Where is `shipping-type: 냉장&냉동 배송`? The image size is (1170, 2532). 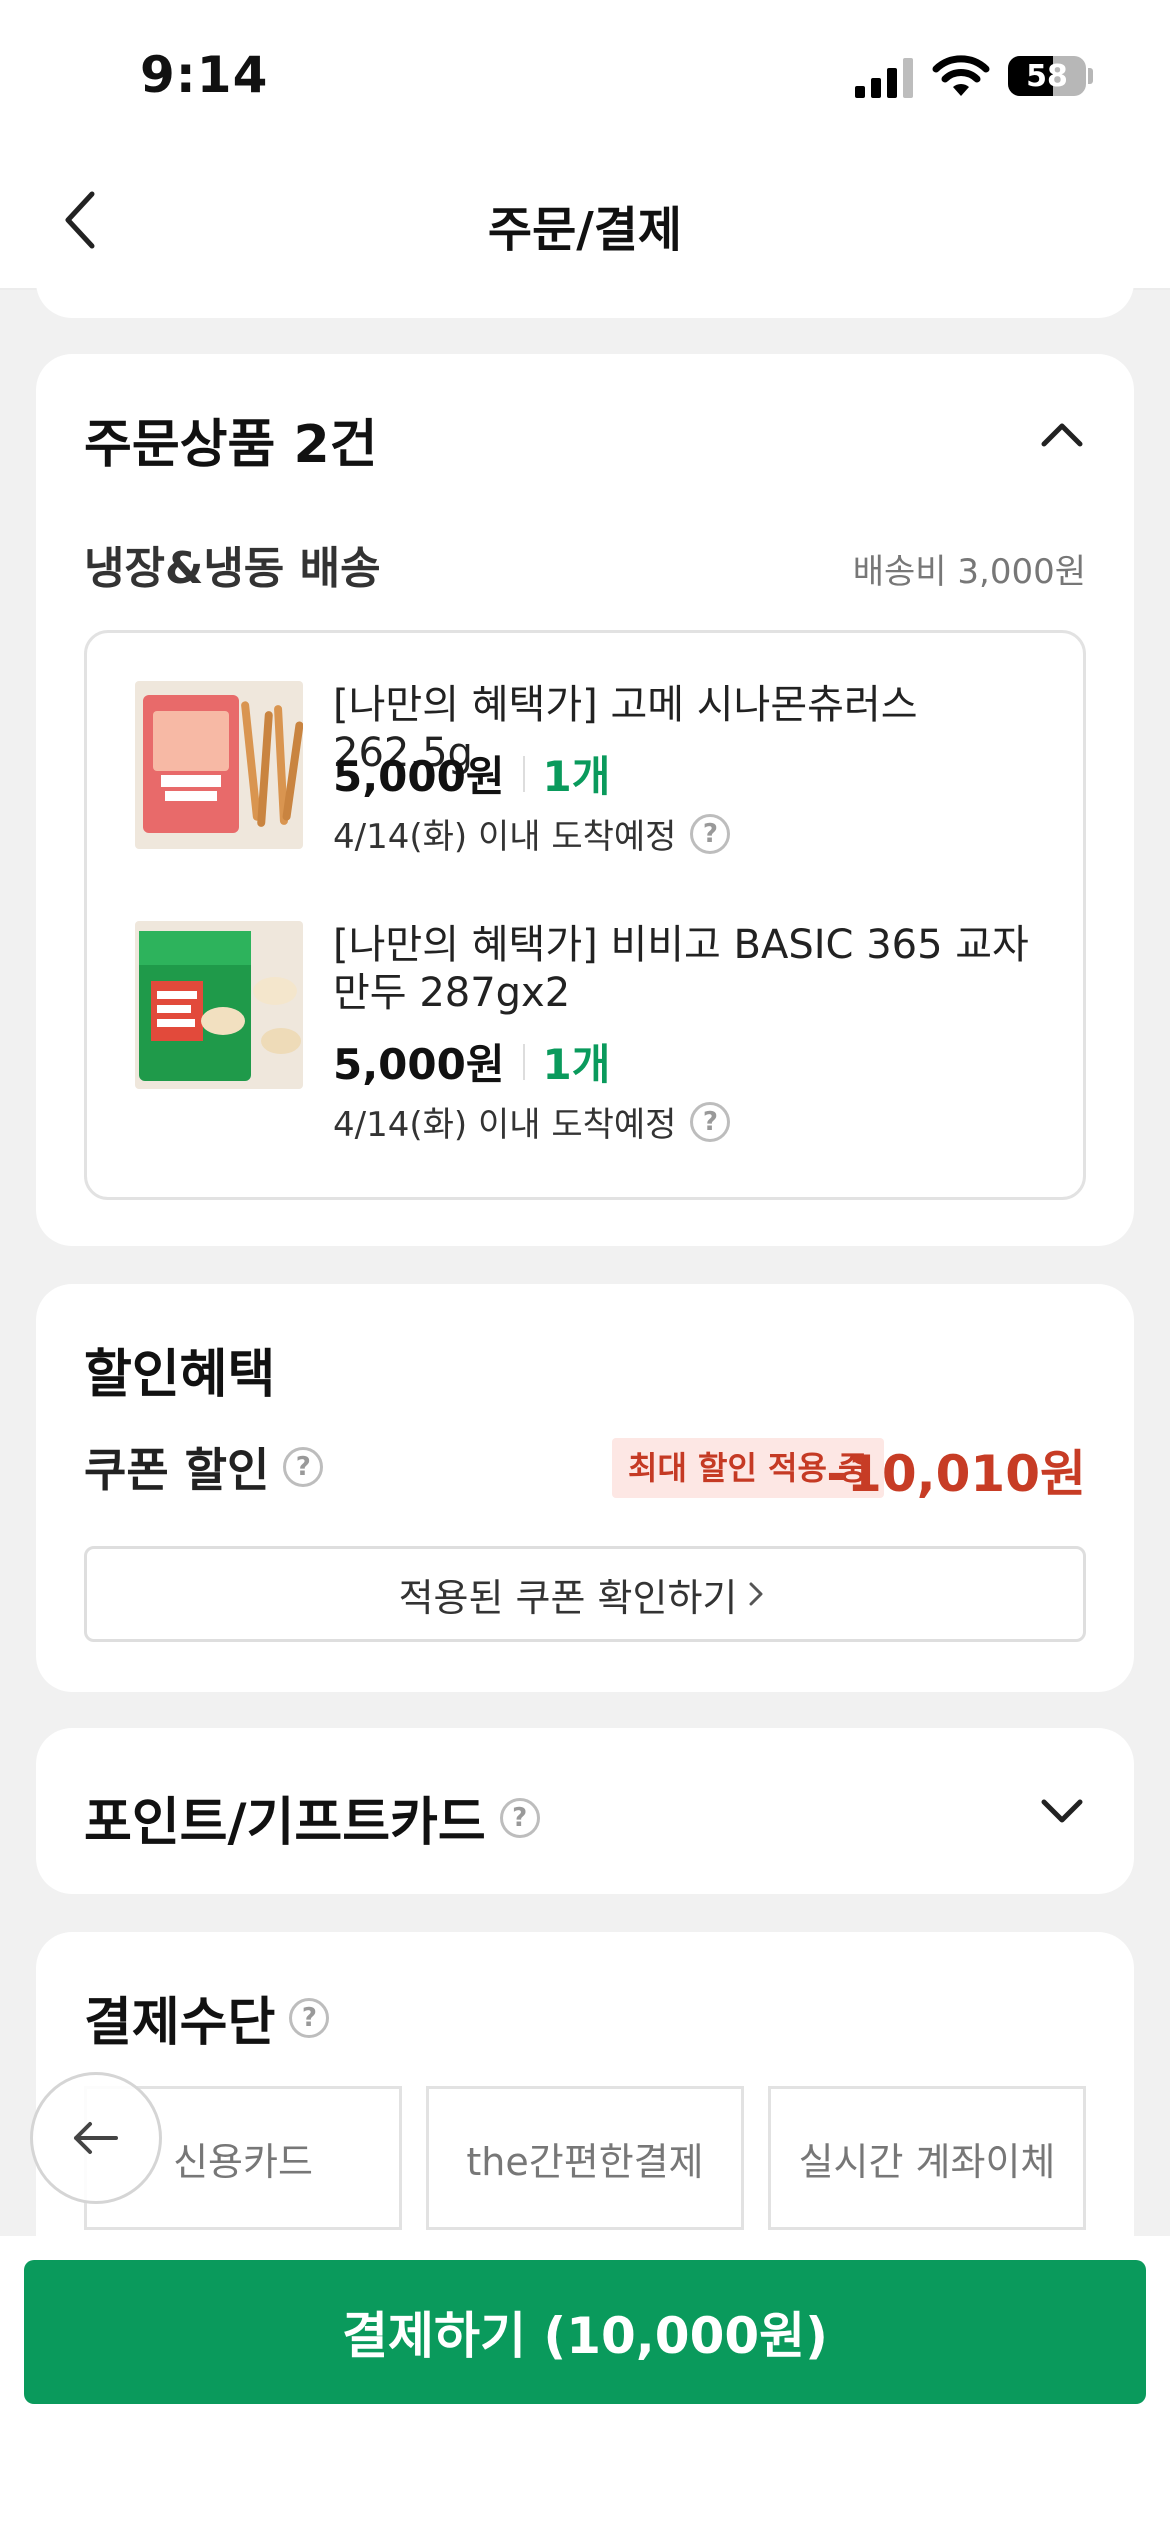 shipping-type: 냉장&냉동 배송 is located at coordinates (232, 568).